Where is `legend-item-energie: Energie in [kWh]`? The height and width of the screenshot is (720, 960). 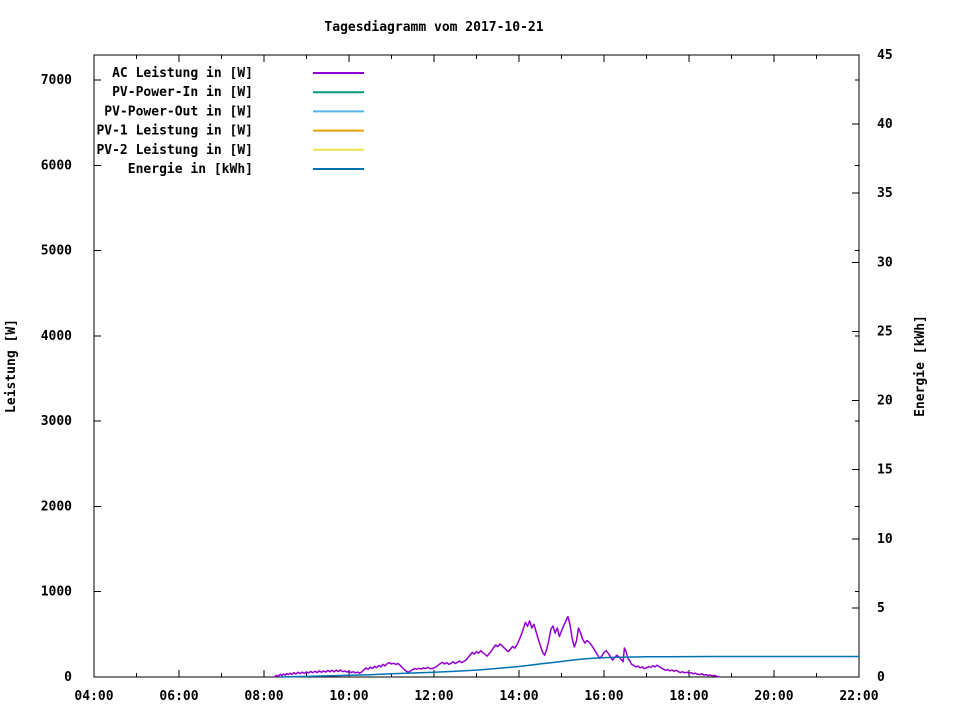
legend-item-energie: Energie in [kWh] is located at coordinates (246, 169).